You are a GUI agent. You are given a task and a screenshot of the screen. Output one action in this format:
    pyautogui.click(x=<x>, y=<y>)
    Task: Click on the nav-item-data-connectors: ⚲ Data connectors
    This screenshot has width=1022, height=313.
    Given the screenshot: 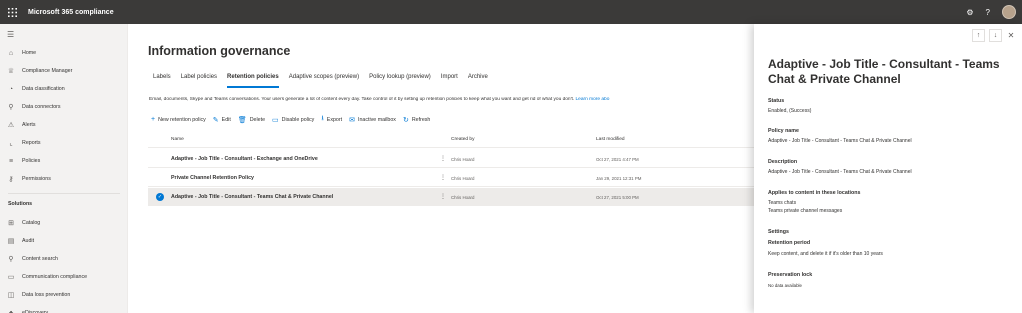 What is the action you would take?
    pyautogui.click(x=64, y=107)
    